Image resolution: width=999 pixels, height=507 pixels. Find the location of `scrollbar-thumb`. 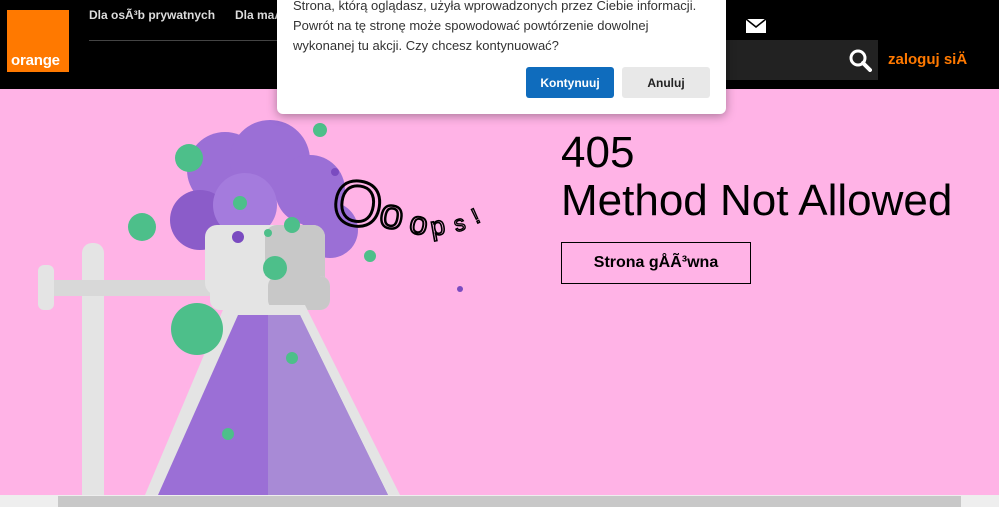

scrollbar-thumb is located at coordinates (509, 501).